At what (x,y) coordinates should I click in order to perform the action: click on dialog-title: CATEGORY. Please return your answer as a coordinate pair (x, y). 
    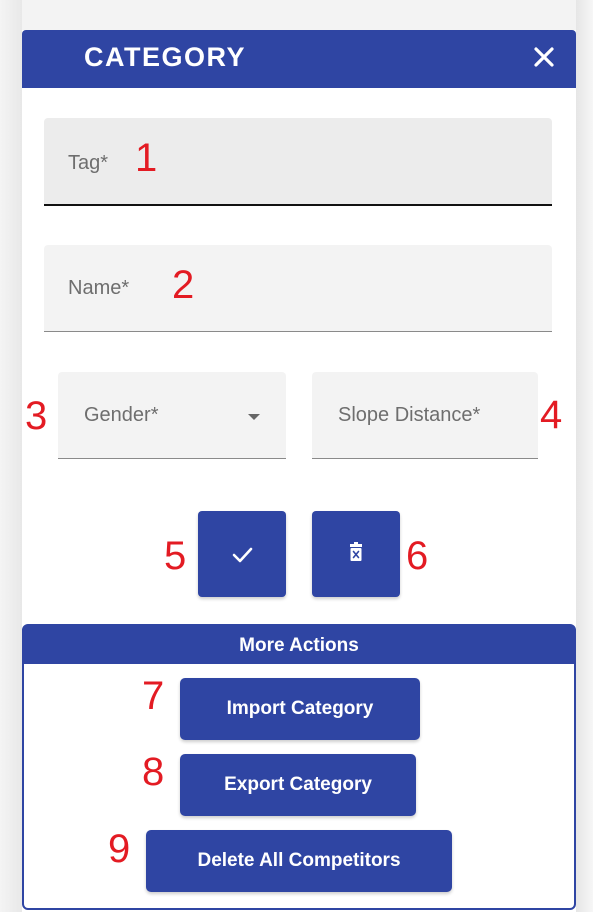
    Looking at the image, I should click on (165, 57).